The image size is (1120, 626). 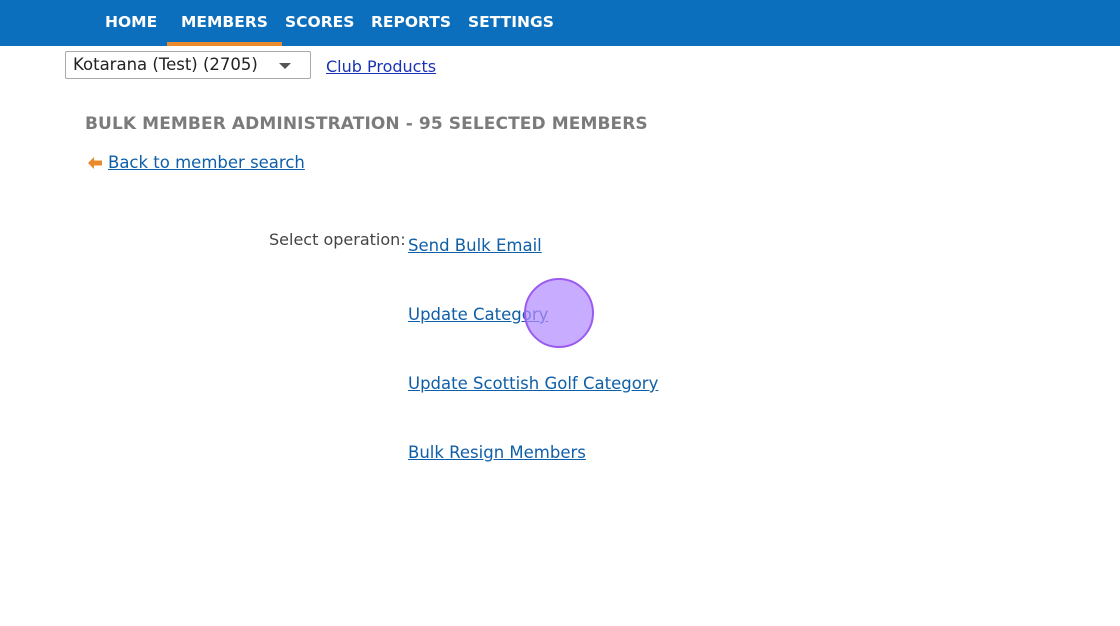 I want to click on arrow-left-icon, so click(x=95, y=163).